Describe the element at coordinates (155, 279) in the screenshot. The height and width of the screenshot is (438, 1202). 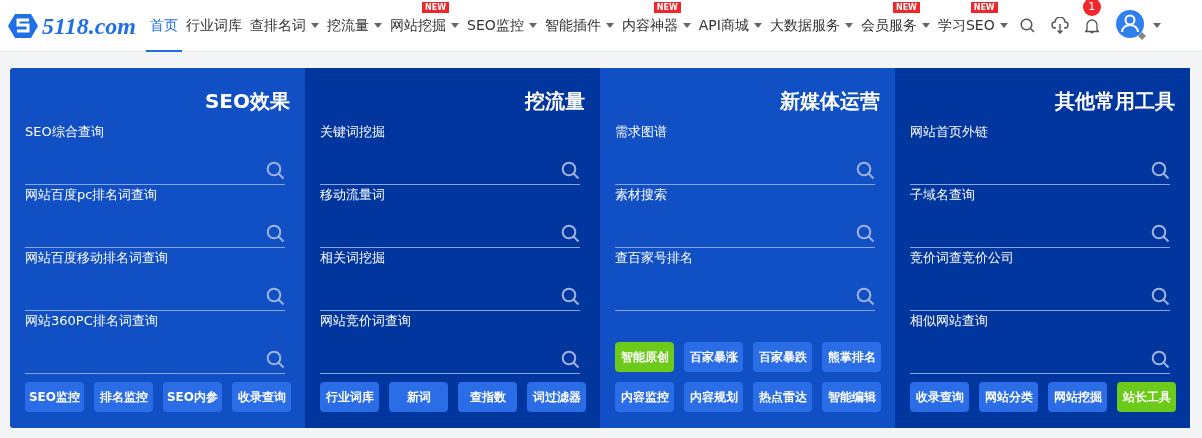
I see `search-field: 网站百度移动排名词查询` at that location.